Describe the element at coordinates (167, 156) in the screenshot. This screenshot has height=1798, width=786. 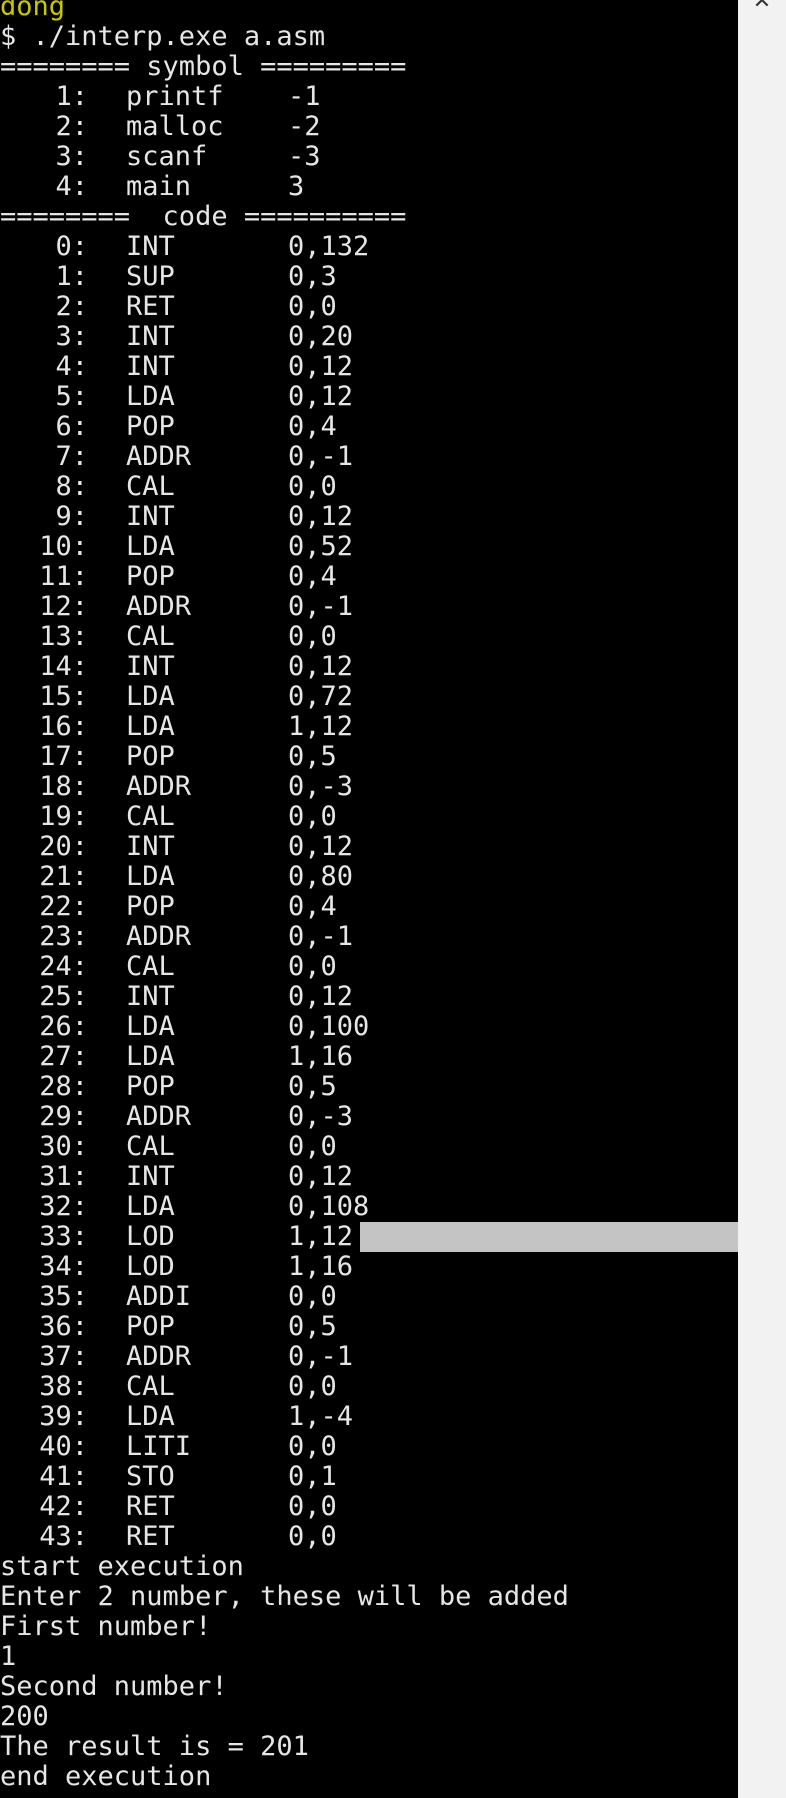
I see `symbol-name: scanf` at that location.